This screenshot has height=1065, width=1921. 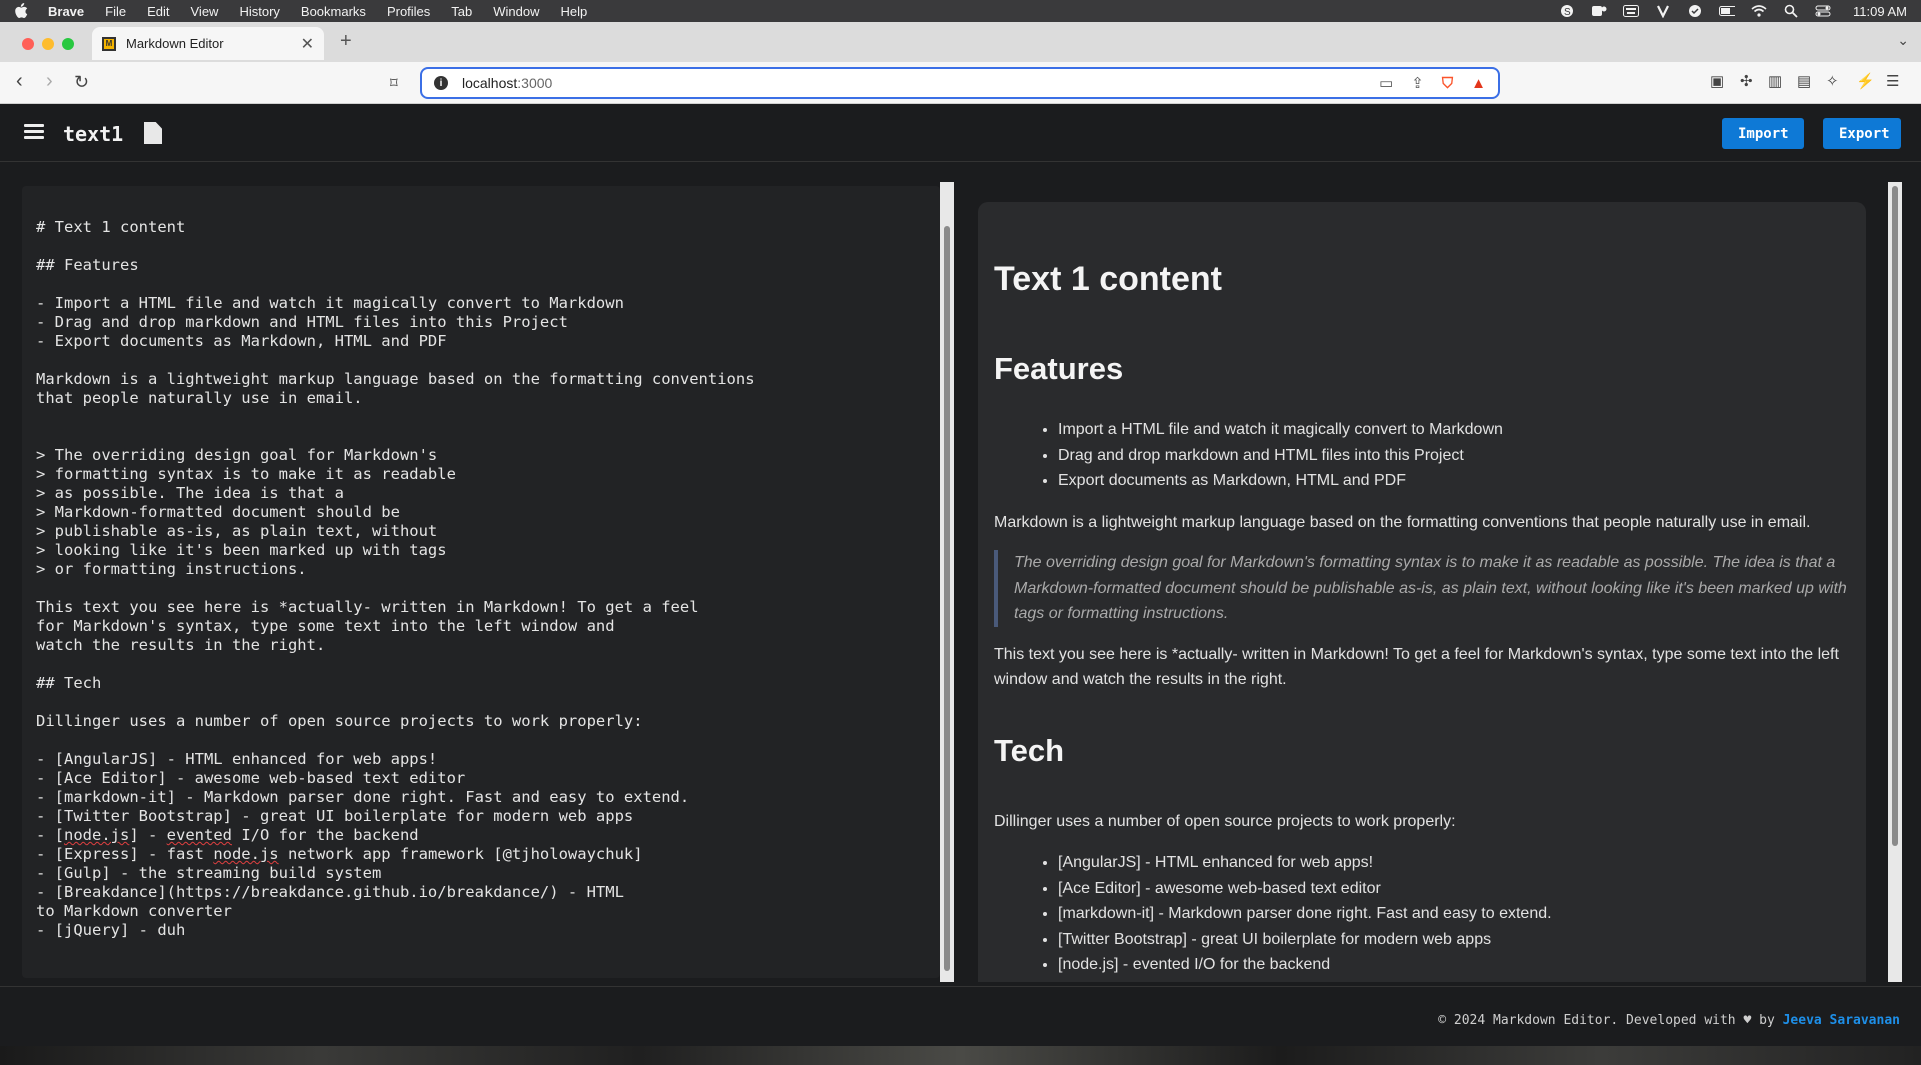 What do you see at coordinates (93, 134) in the screenshot?
I see `document-title: text1` at bounding box center [93, 134].